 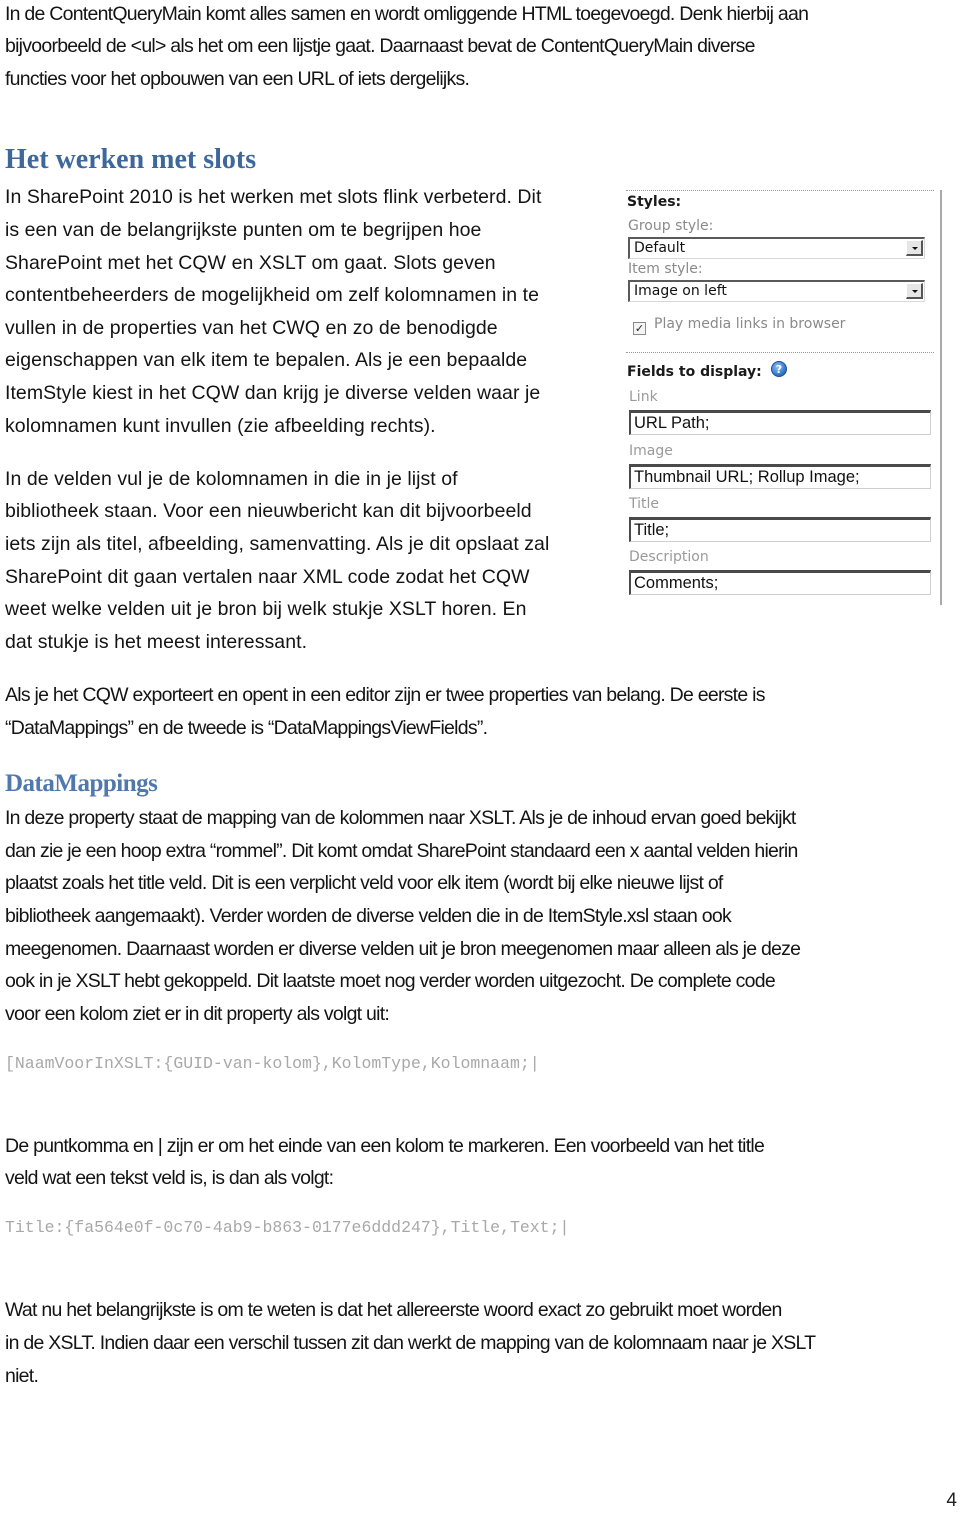 I want to click on panel-divider, so click(x=941, y=397).